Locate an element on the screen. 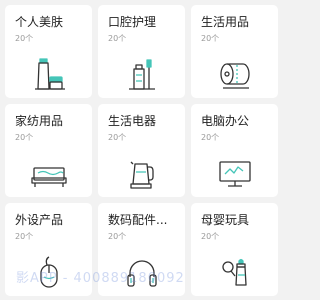  category-name: 电脑办公 is located at coordinates (225, 121).